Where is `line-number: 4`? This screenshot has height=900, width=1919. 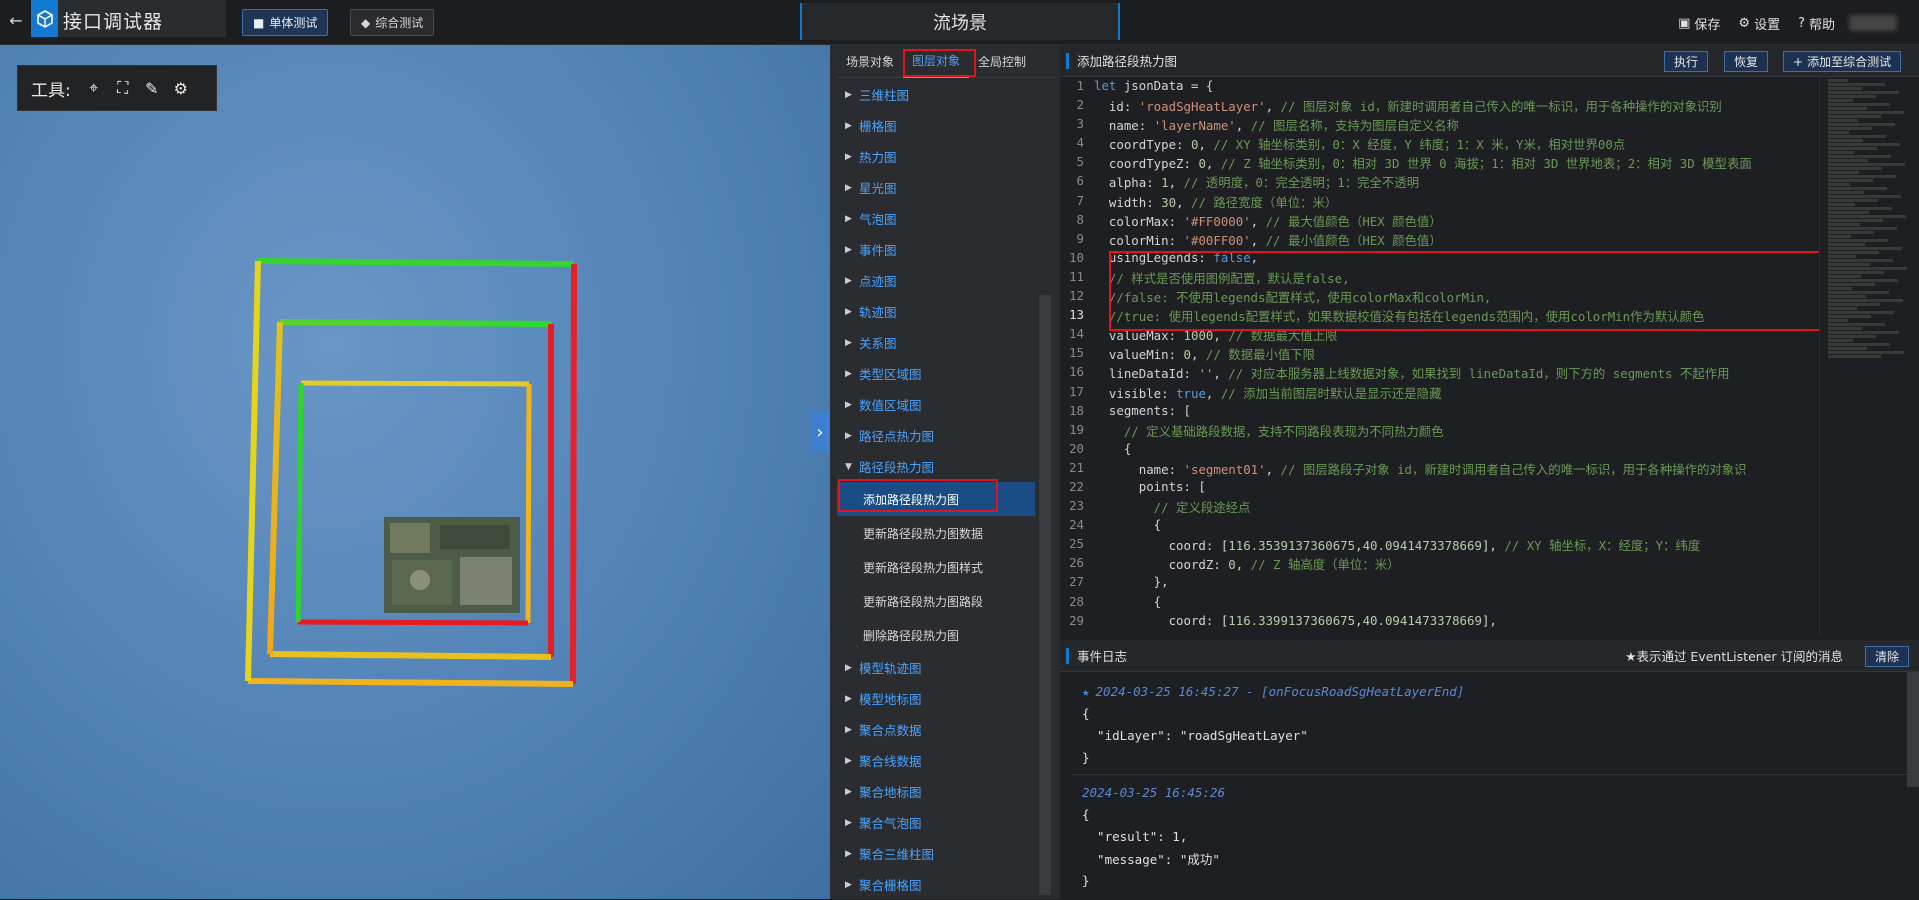
line-number: 4 is located at coordinates (1080, 143).